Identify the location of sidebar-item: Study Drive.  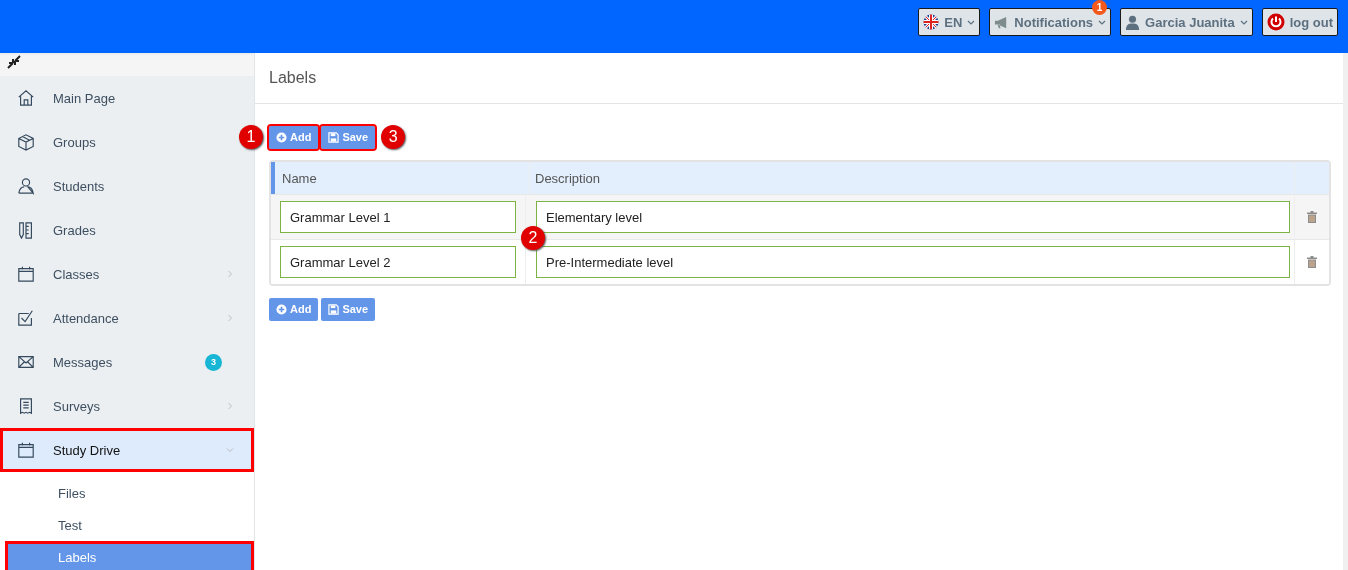
(127, 450).